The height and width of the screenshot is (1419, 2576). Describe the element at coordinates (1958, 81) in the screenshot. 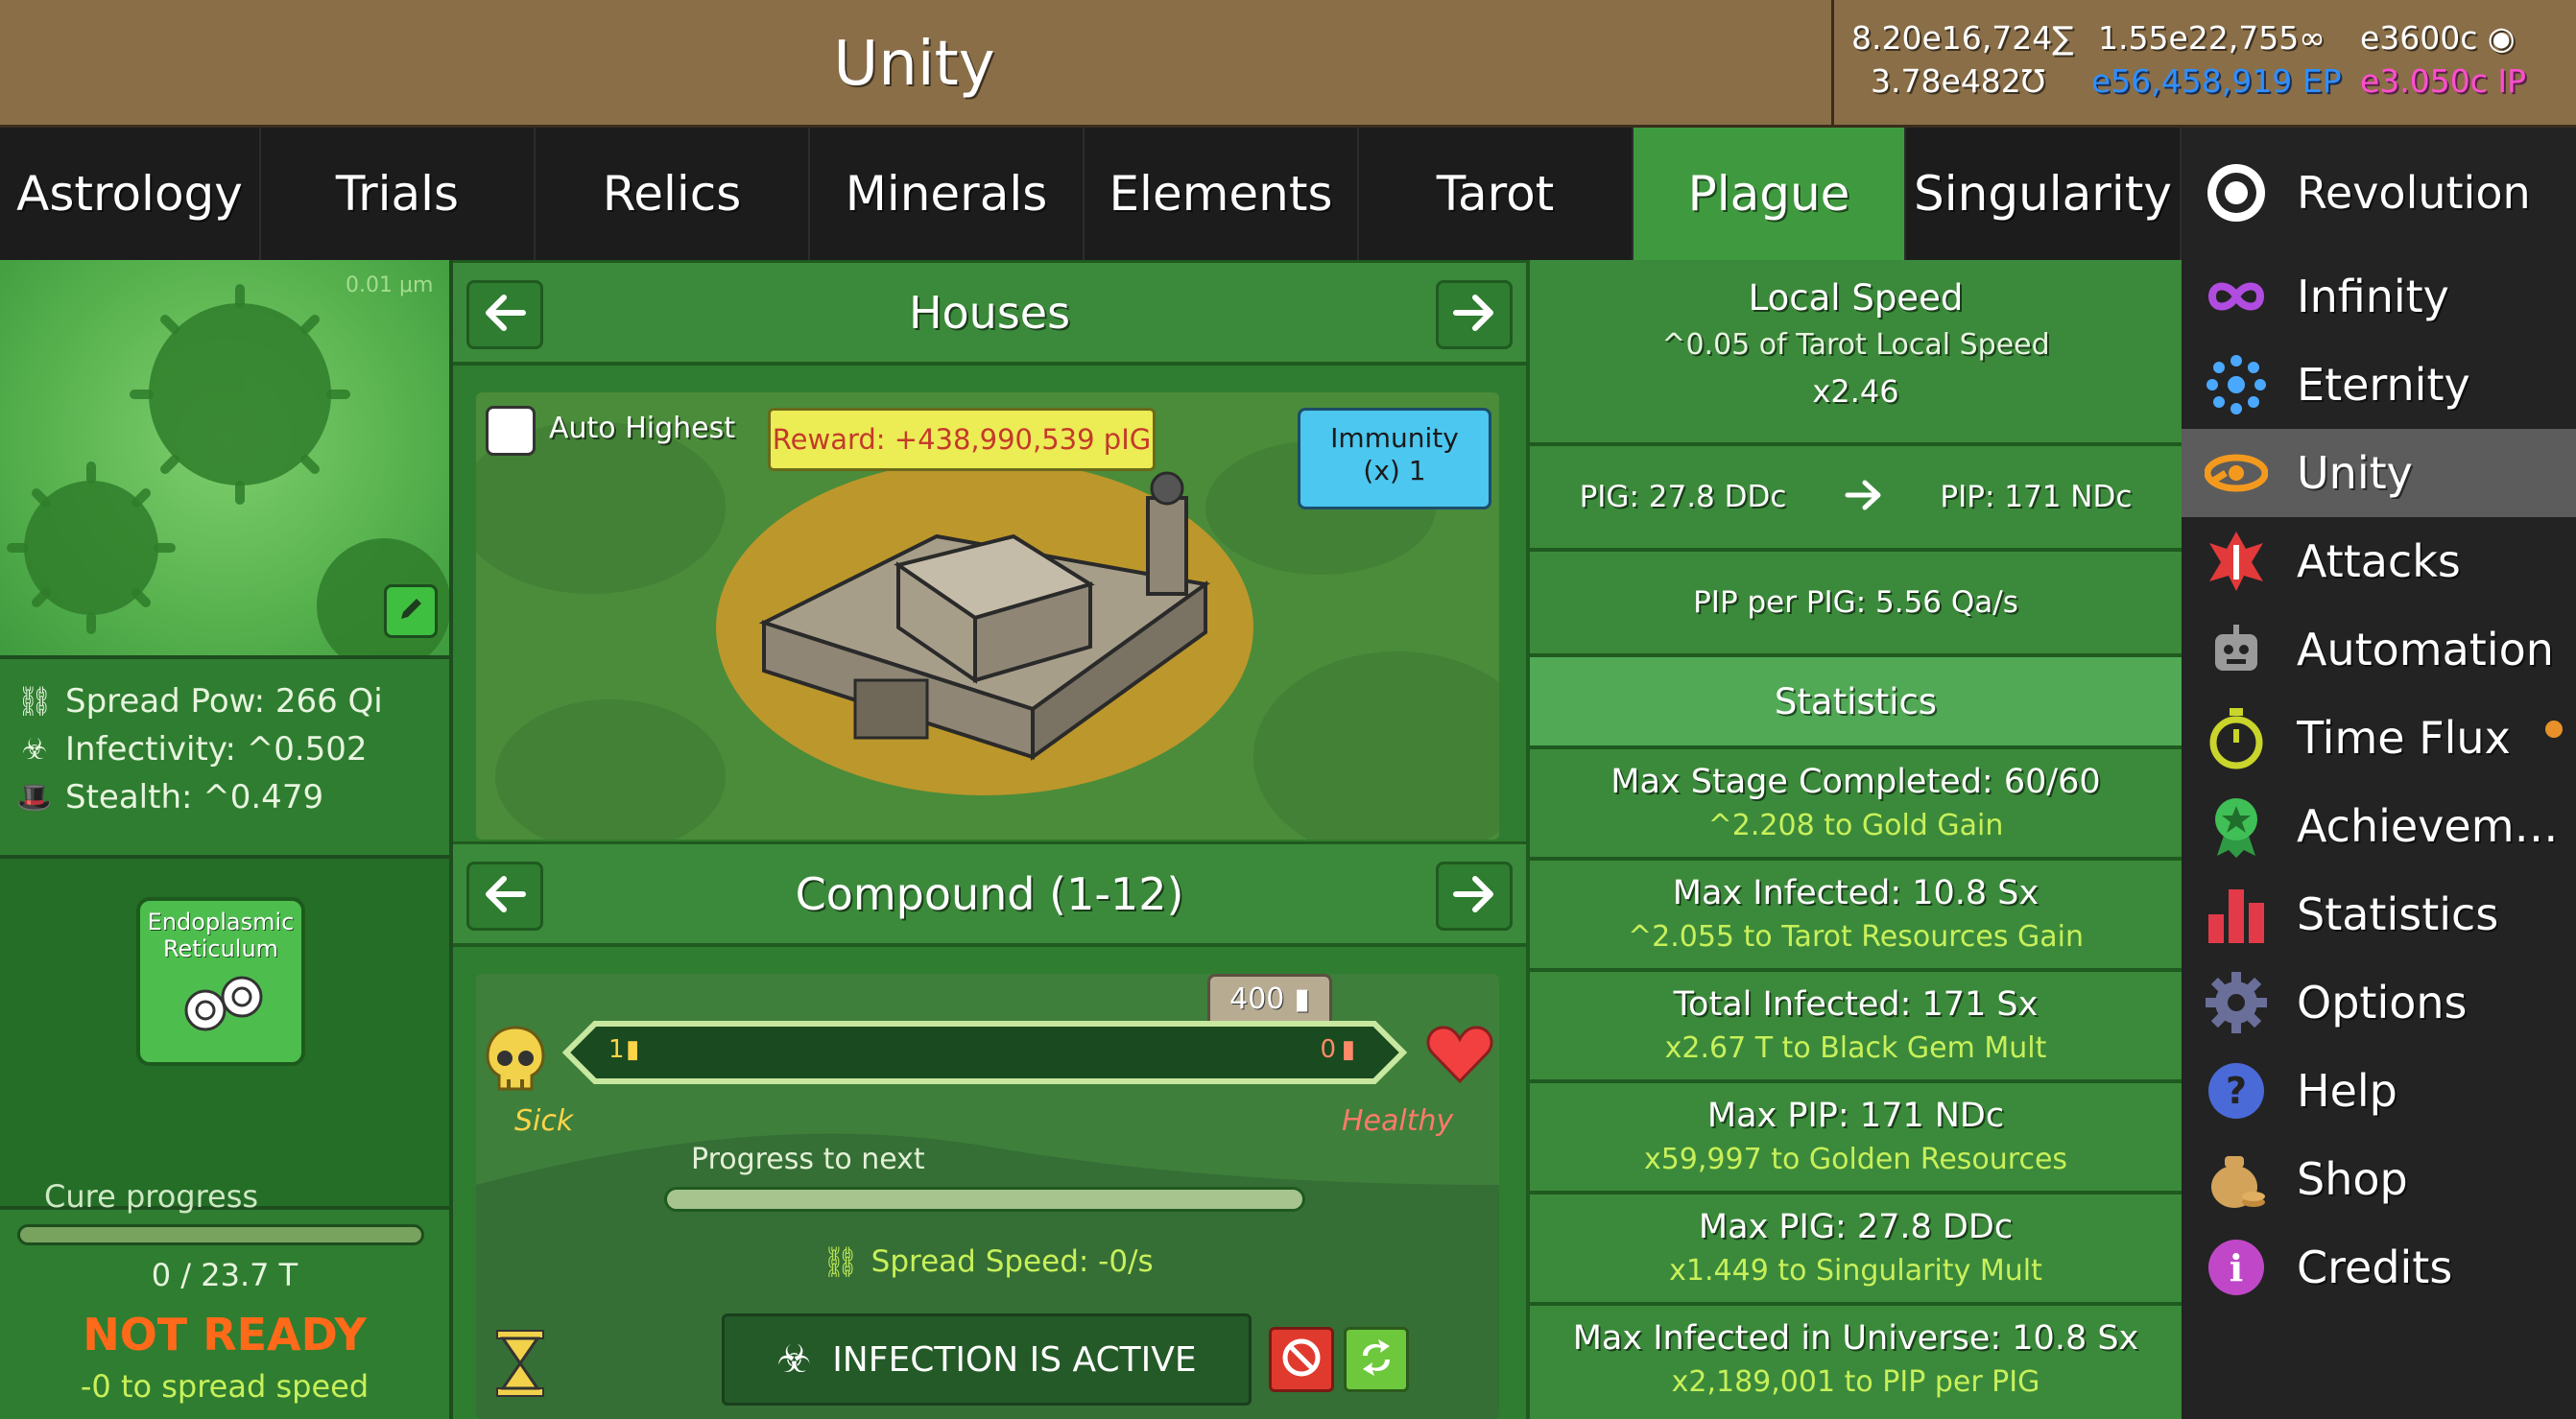

I see `resource-4: 3.78e482℧` at that location.